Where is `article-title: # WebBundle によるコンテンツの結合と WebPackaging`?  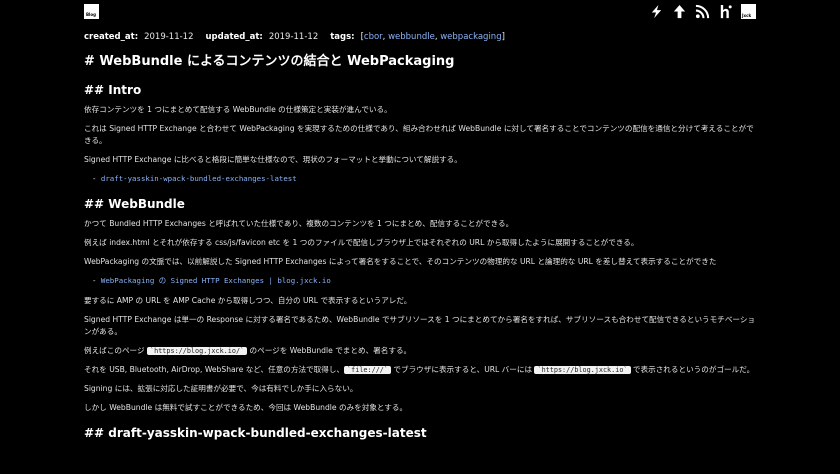
article-title: # WebBundle によるコンテンツの結合と WebPackaging is located at coordinates (269, 61).